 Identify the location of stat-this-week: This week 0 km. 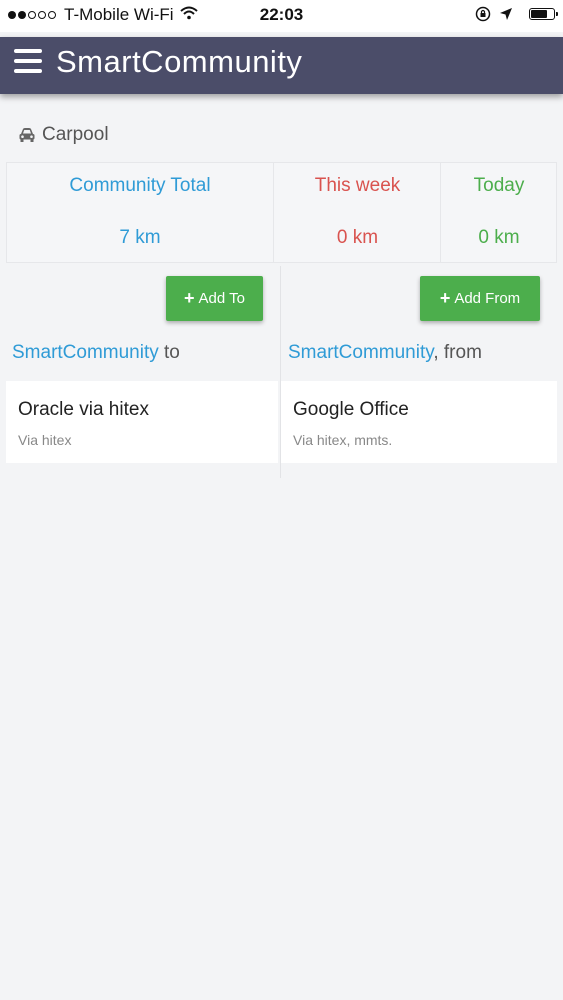
(357, 212).